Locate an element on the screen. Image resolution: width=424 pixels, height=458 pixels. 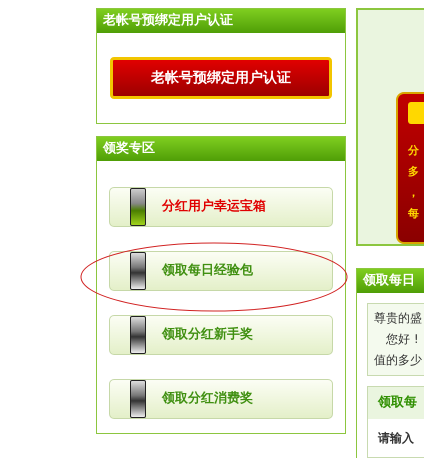
message-line: 尊贵的盛 is located at coordinates (398, 318).